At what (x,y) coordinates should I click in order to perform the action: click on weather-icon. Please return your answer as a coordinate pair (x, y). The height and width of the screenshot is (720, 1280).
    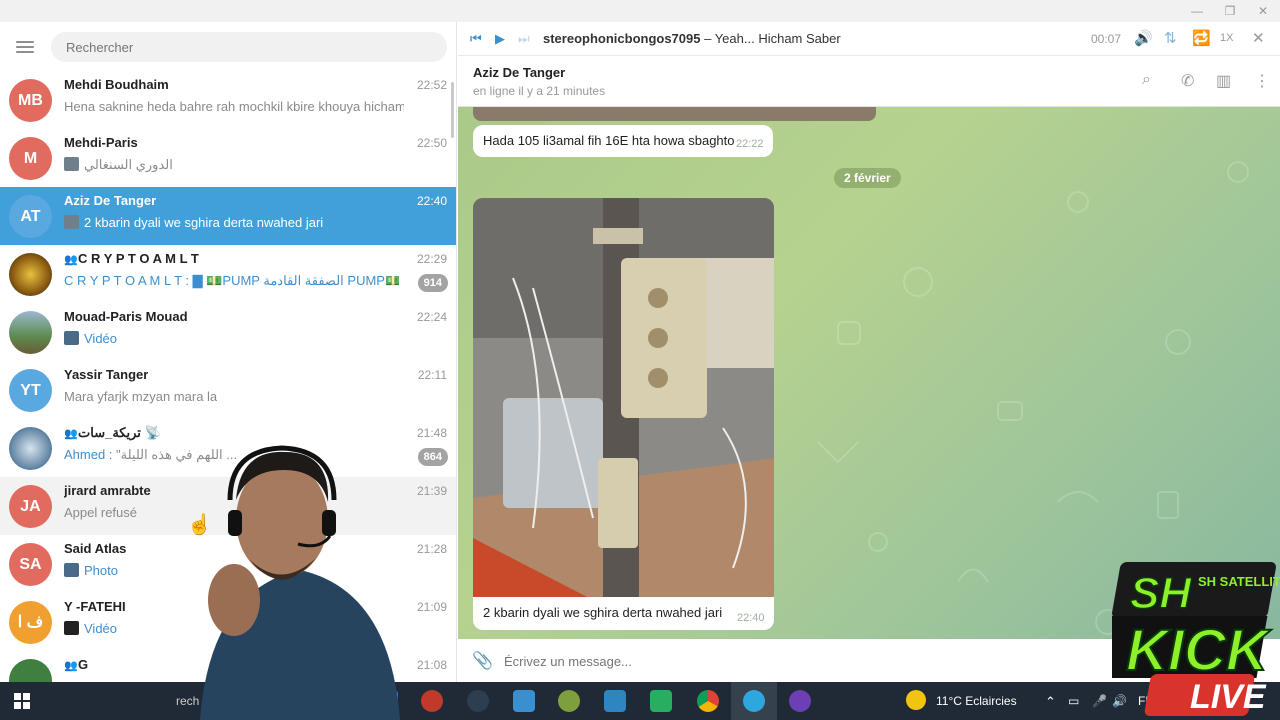
    Looking at the image, I should click on (916, 700).